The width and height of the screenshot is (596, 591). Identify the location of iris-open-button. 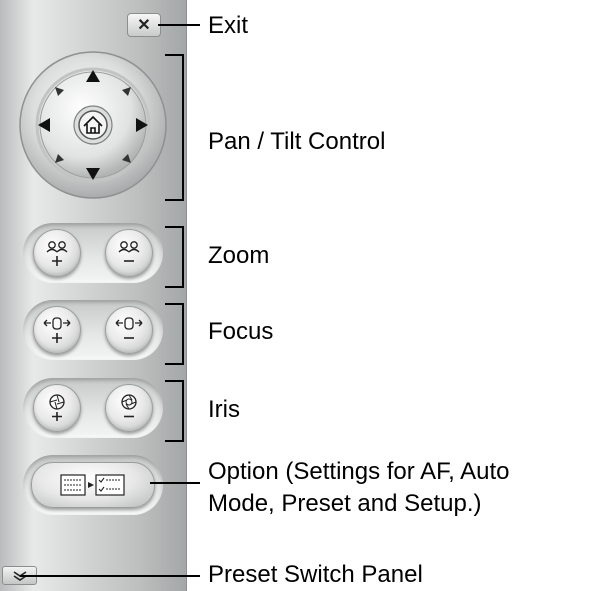
(57, 408).